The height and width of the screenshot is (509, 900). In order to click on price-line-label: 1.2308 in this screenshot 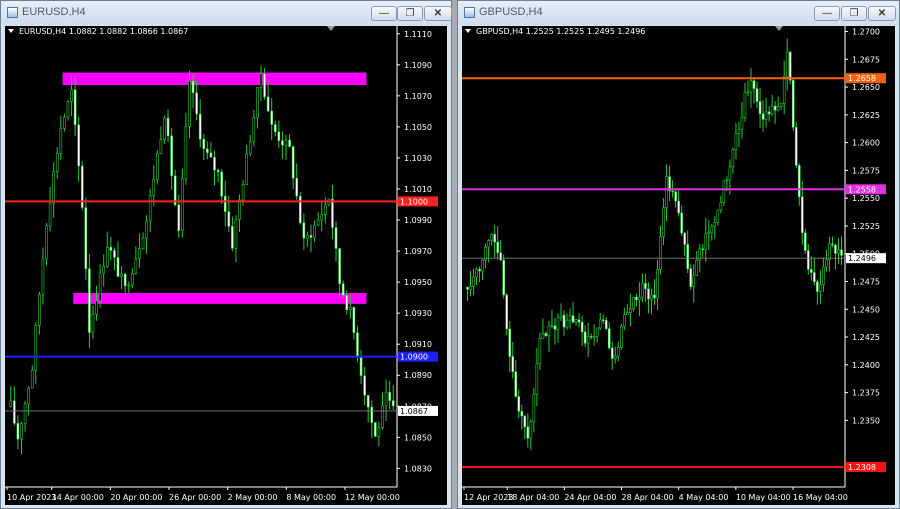, I will do `click(862, 467)`.